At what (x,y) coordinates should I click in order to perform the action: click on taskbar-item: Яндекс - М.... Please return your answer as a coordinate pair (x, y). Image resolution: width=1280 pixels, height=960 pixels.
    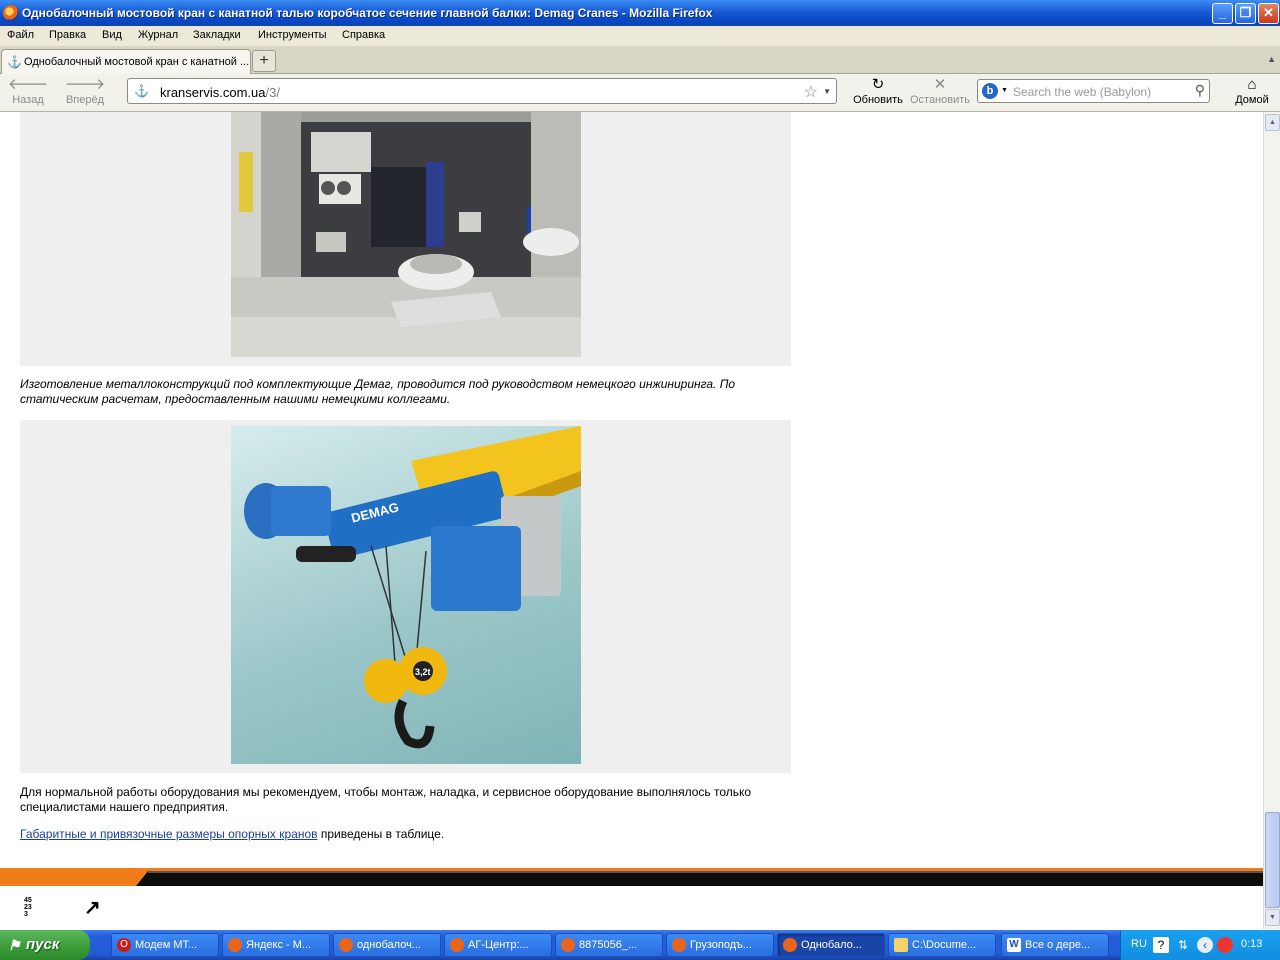
    Looking at the image, I should click on (276, 945).